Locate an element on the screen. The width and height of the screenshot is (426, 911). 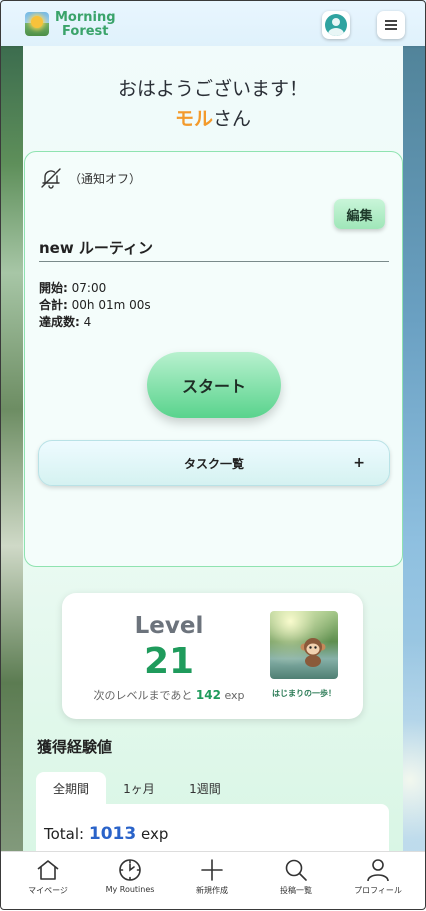
badge-caption: はじまりの一歩！ is located at coordinates (304, 693).